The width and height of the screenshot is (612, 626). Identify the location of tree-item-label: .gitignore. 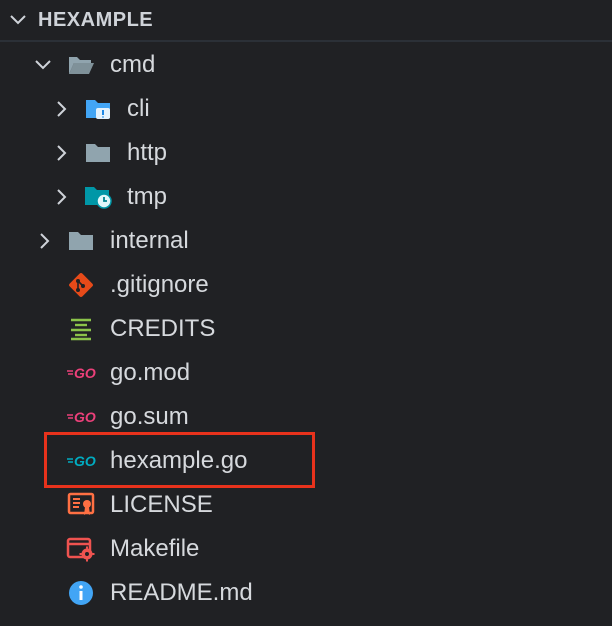
(159, 284).